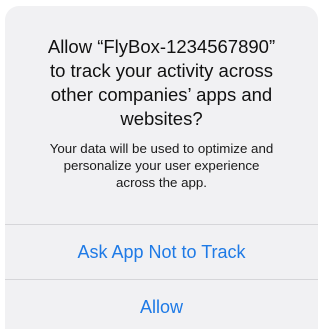 The image size is (323, 329). Describe the element at coordinates (161, 304) in the screenshot. I see `allow-button: Allow` at that location.